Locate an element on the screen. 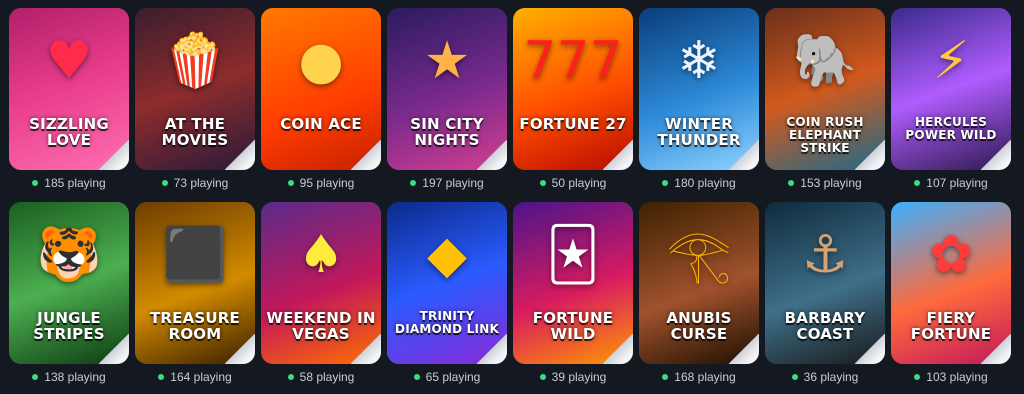 Image resolution: width=1024 pixels, height=394 pixels. game-tile: 🐘 Coin Rush Elephant Strike 153 playing is located at coordinates (825, 99).